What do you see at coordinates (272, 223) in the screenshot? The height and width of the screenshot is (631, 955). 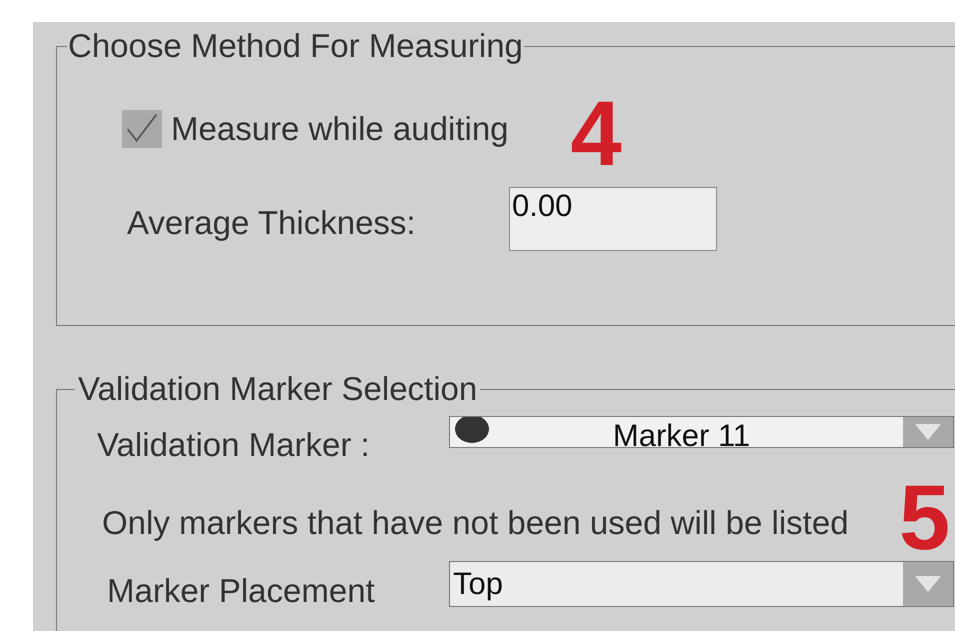 I see `field-label: Average Thickness:` at bounding box center [272, 223].